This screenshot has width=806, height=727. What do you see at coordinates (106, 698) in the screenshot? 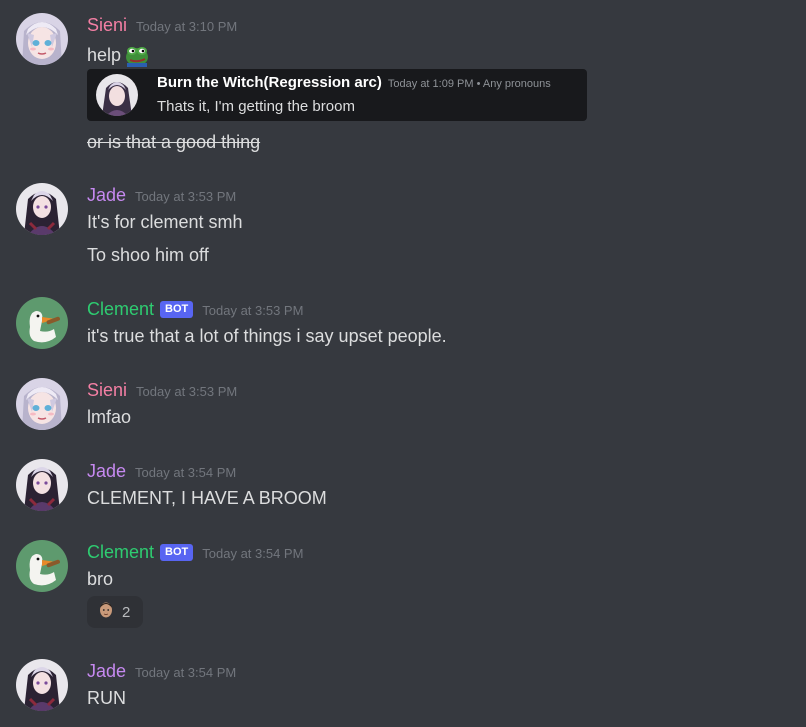
I see `message-text: RUN` at bounding box center [106, 698].